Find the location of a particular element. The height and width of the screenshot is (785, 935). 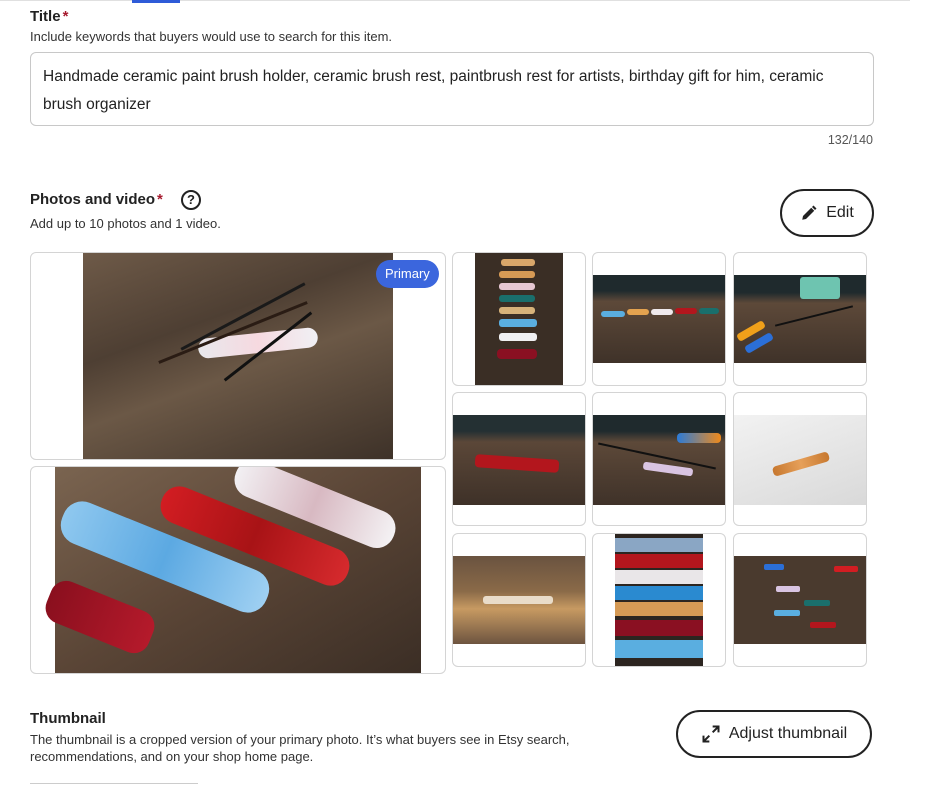

bottom-divider is located at coordinates (114, 783).